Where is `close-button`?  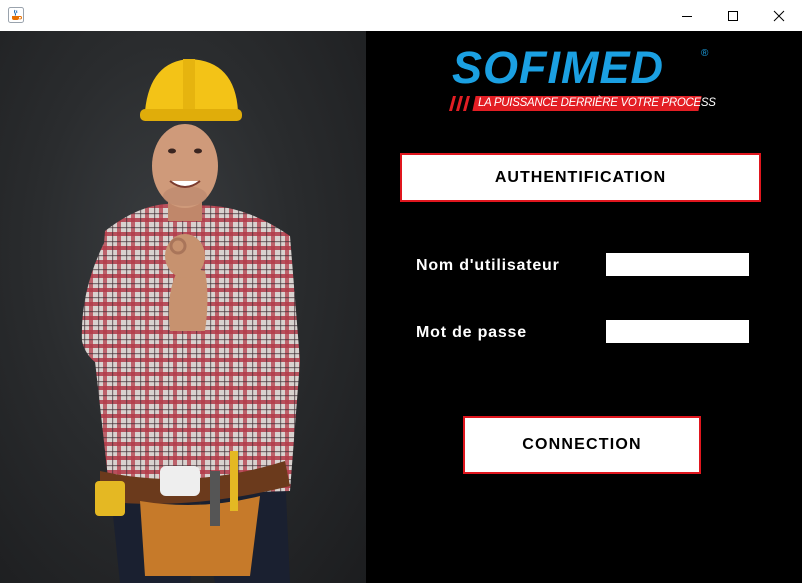
close-button is located at coordinates (779, 15).